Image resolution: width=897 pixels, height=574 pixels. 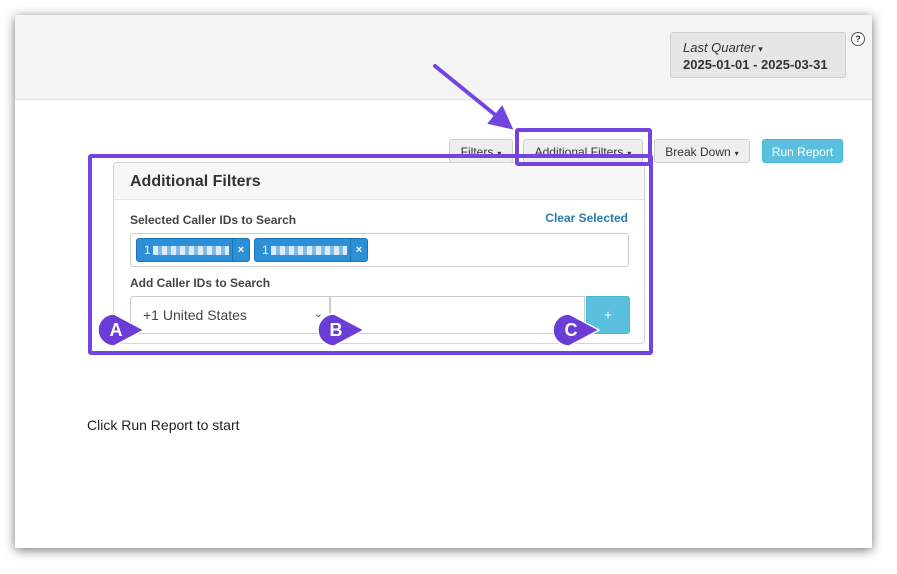 I want to click on marker-b-label: B, so click(x=336, y=330).